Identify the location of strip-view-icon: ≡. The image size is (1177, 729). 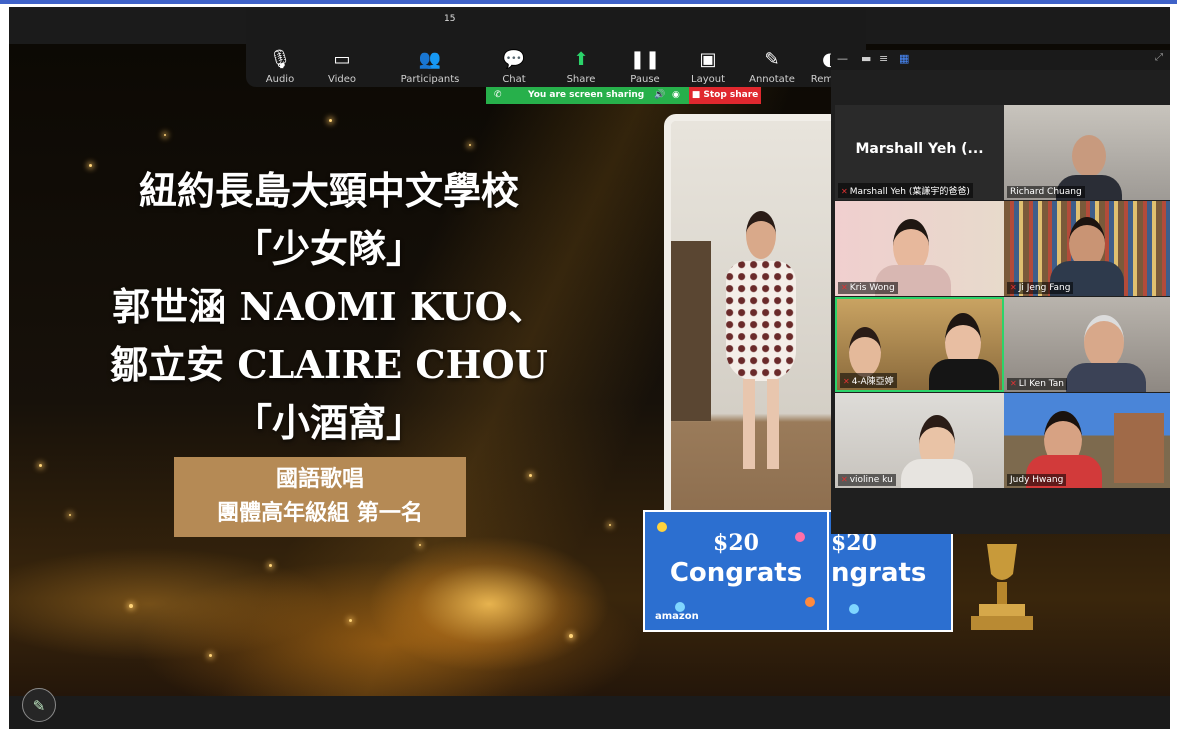
(883, 58).